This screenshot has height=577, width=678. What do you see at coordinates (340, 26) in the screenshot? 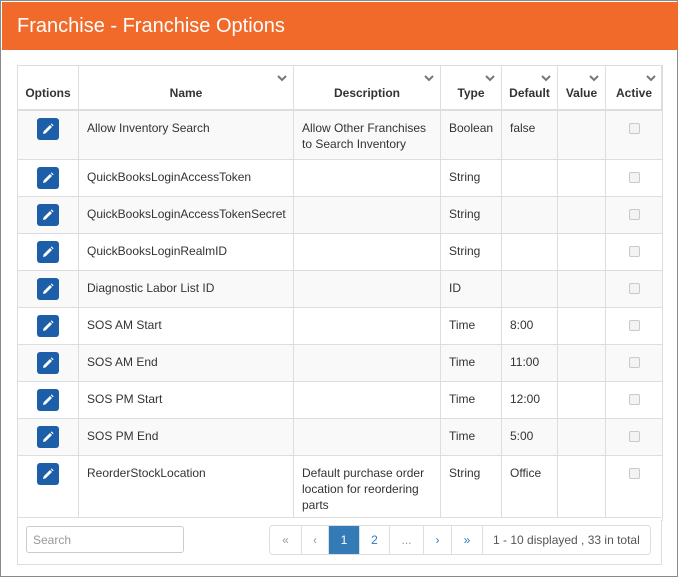
I see `page-header: Franchise - Franchise Options` at bounding box center [340, 26].